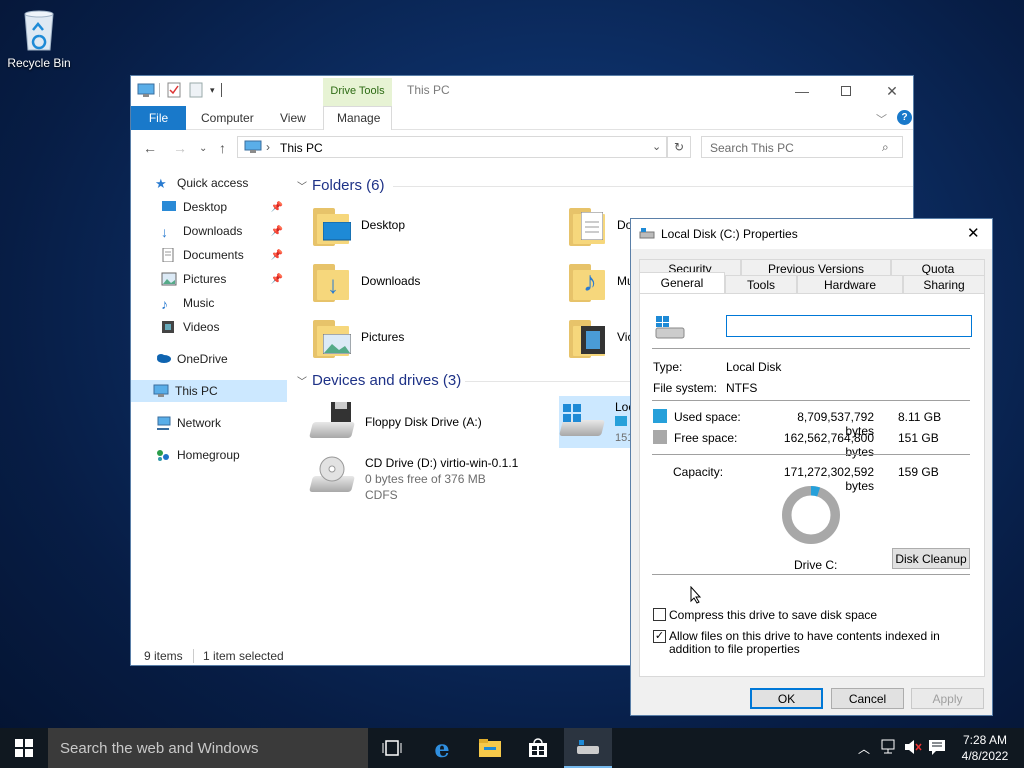 Image resolution: width=1024 pixels, height=768 pixels. I want to click on nav-item-downloads: ↓ Downloads 📌, so click(224, 231).